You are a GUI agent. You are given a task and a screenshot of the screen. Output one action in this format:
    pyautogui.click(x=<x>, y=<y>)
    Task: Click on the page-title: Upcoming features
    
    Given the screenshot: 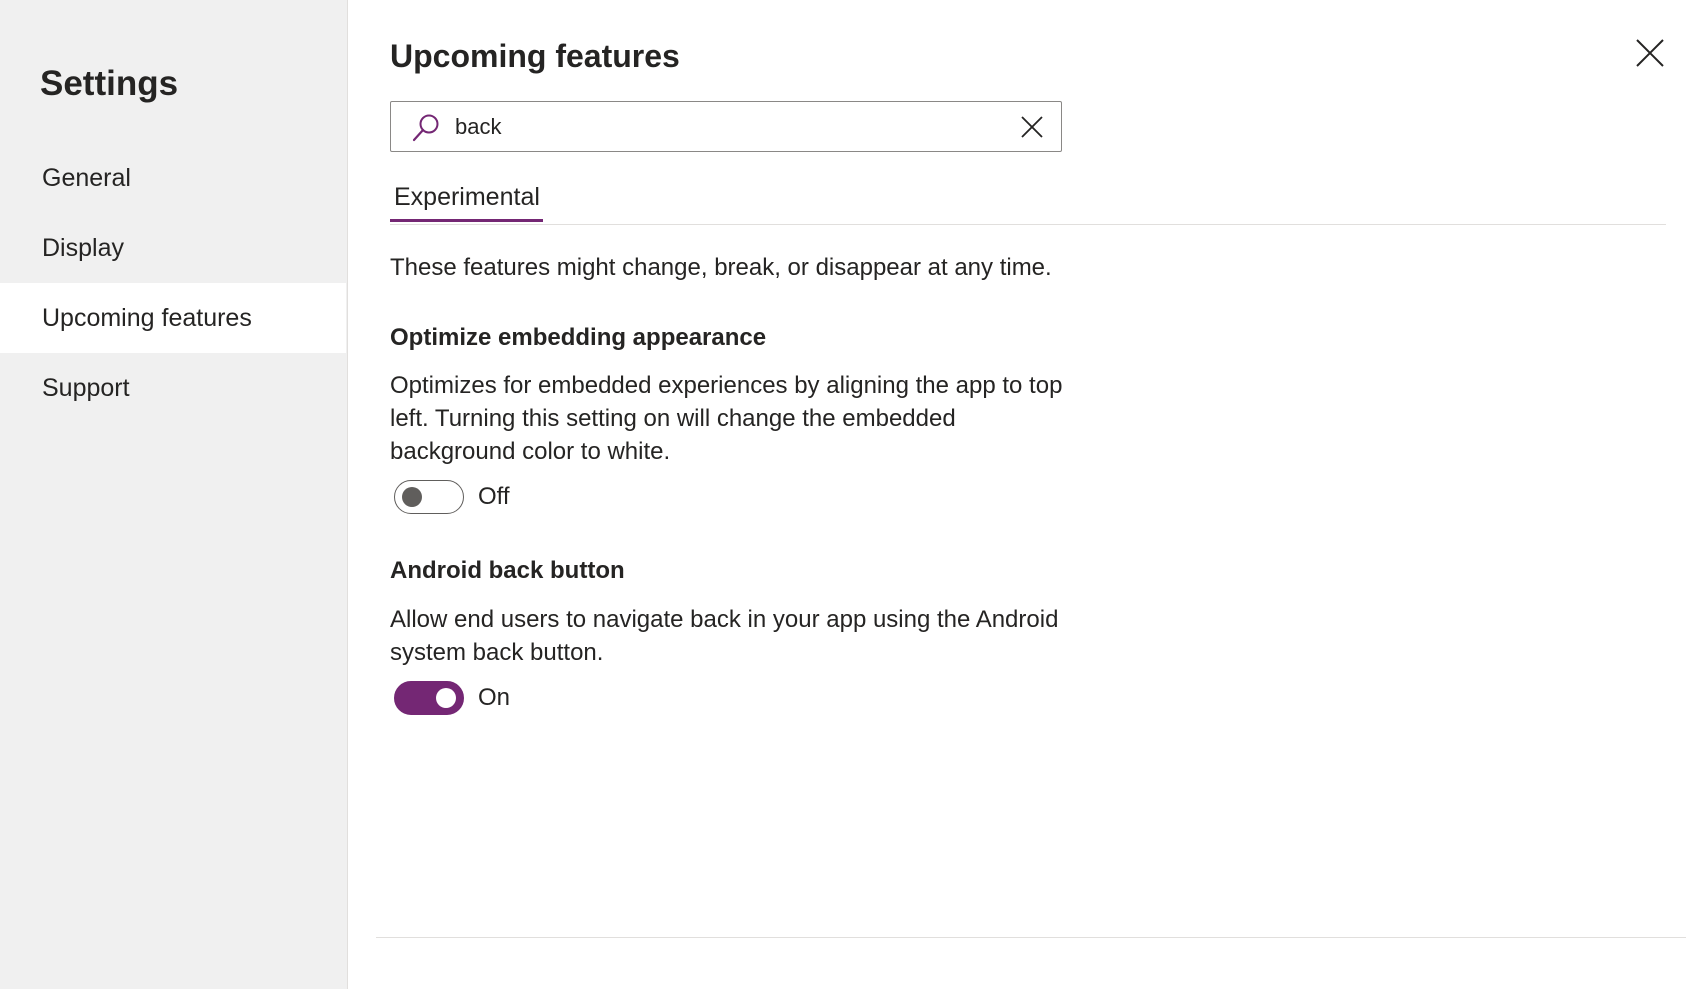 What is the action you would take?
    pyautogui.click(x=535, y=56)
    